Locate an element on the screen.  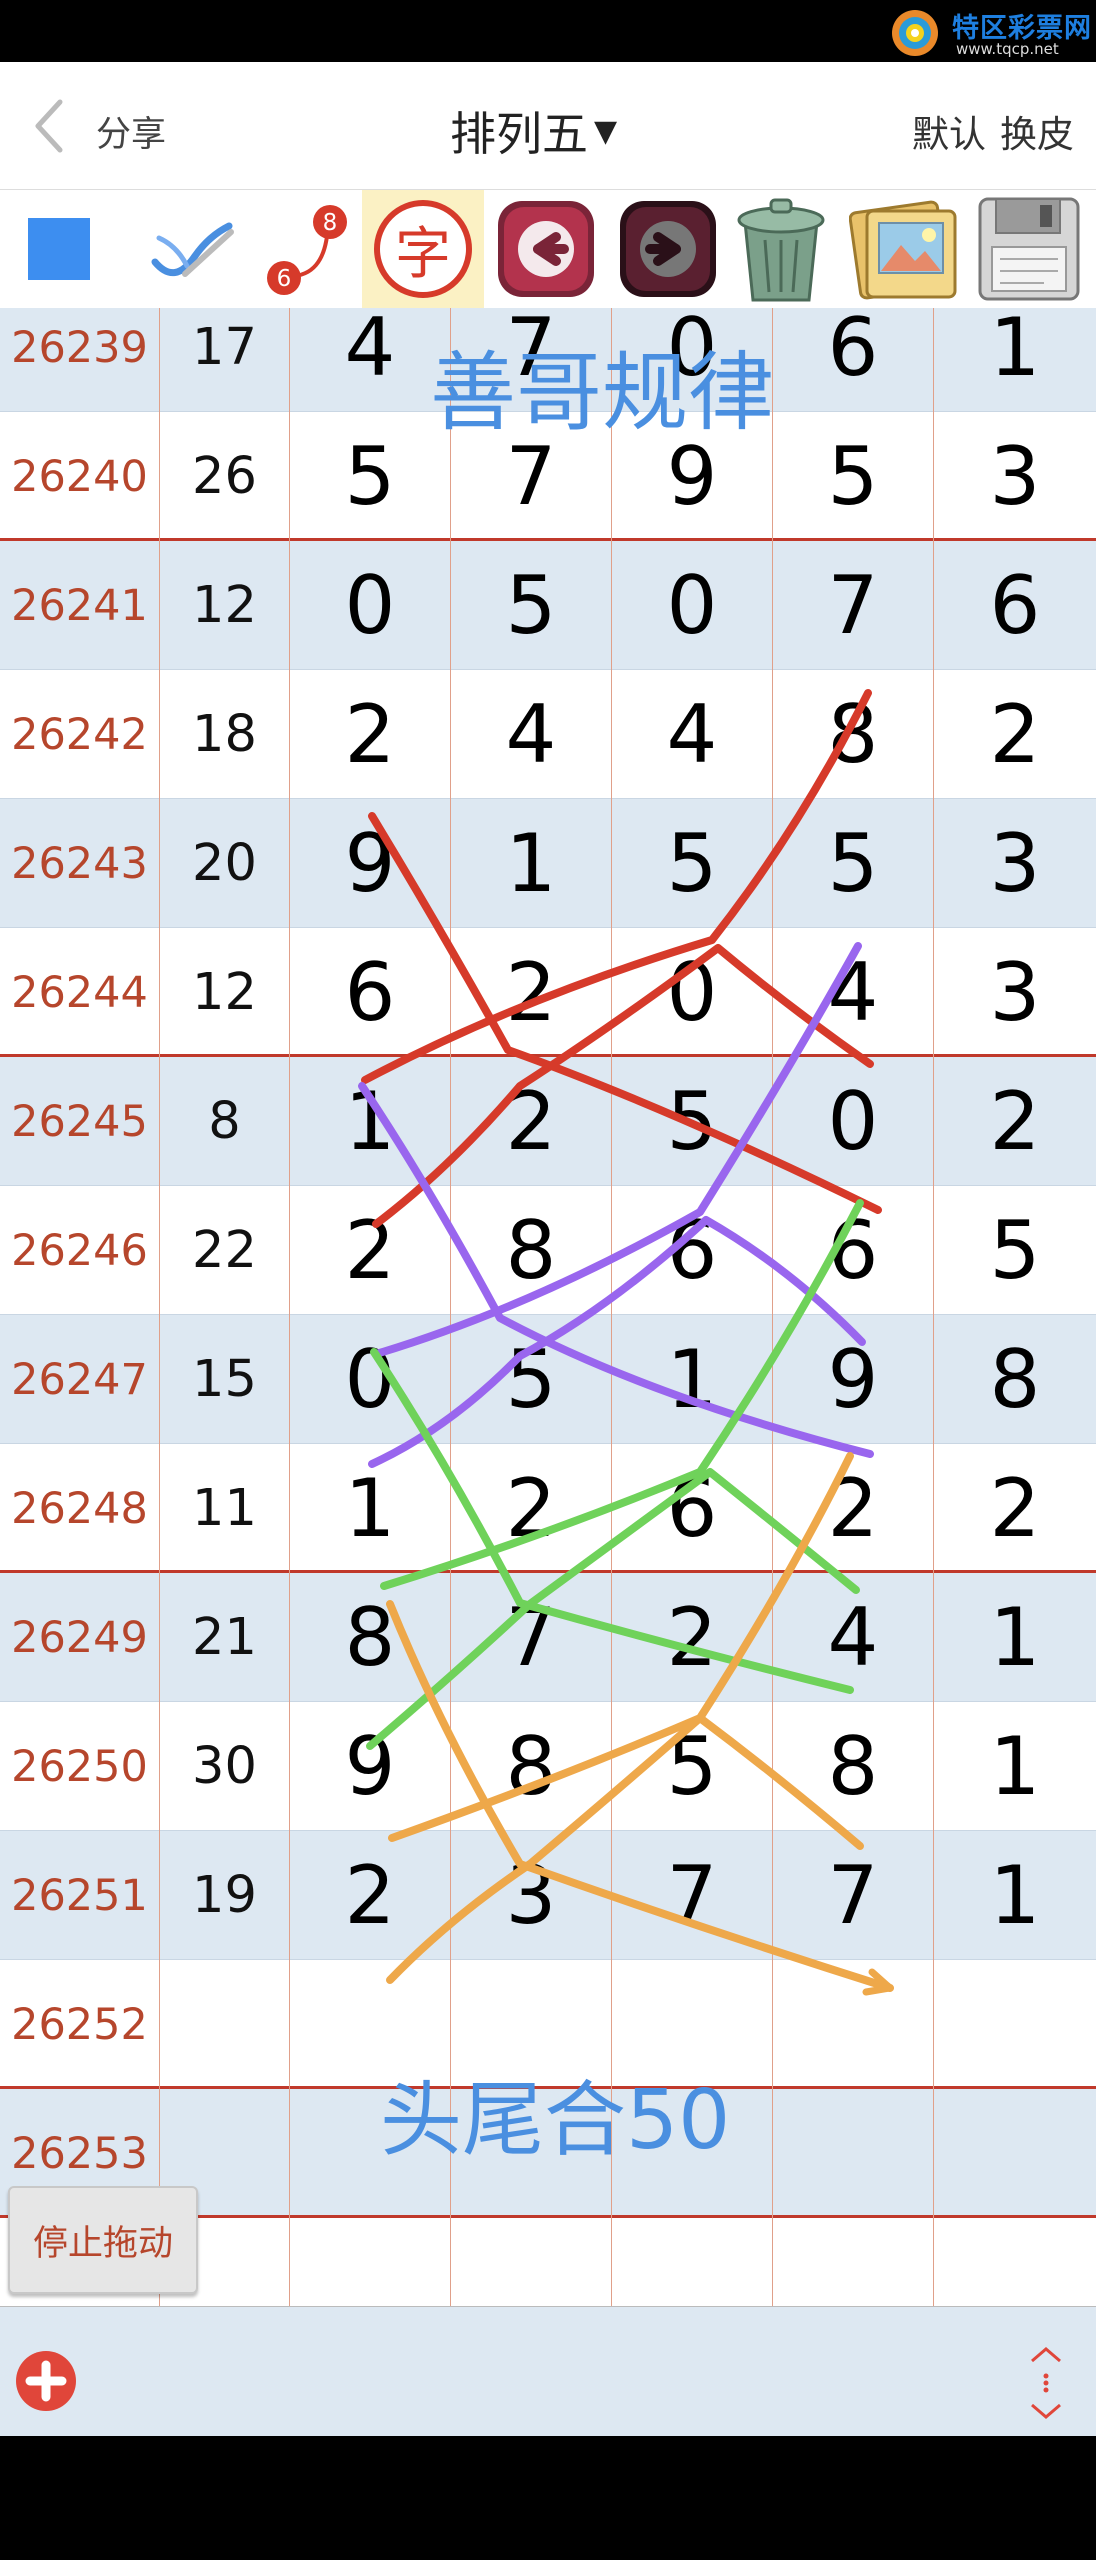
arrow-left-icon is located at coordinates (546, 249).